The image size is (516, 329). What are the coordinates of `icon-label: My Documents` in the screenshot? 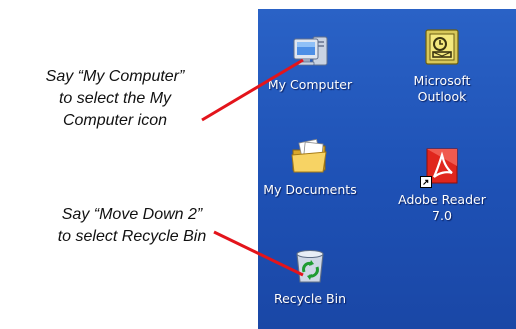 It's located at (310, 189).